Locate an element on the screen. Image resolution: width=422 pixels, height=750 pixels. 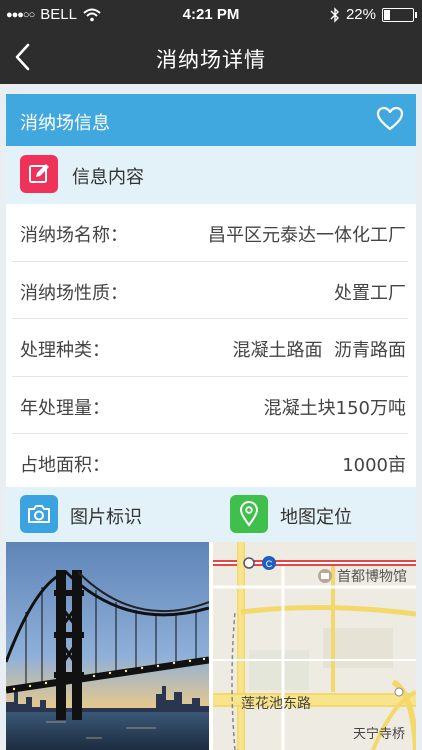
info-row-value: 混凝土路面 沥青路面 is located at coordinates (319, 350).